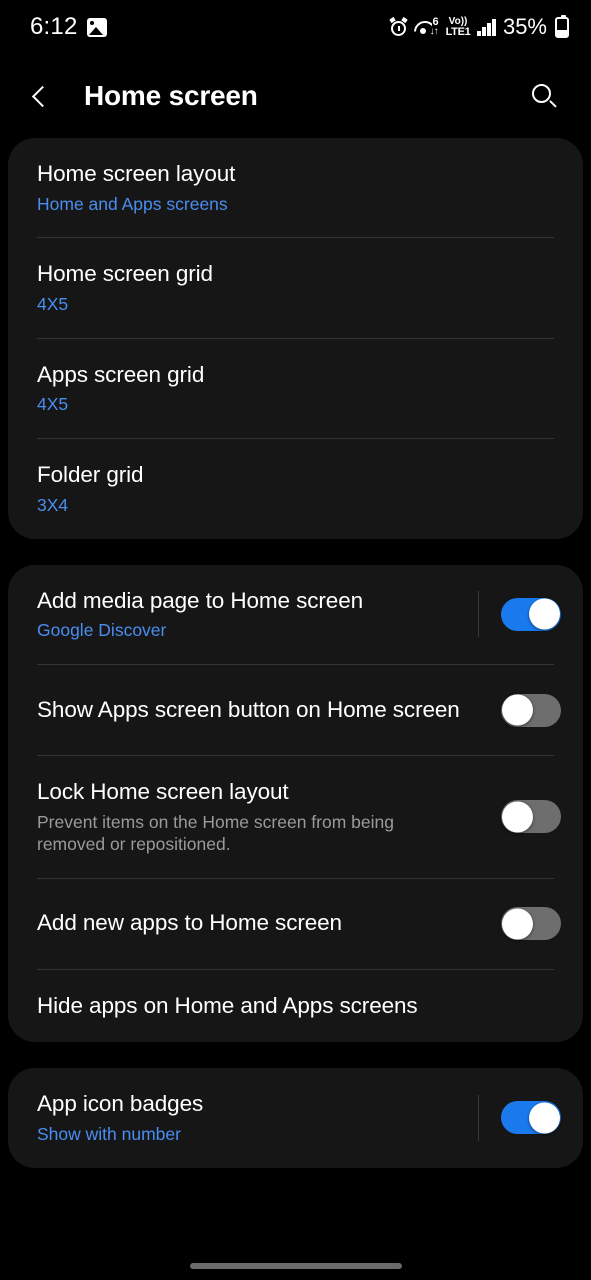  I want to click on volte-icon: Vo)) LTE1, so click(458, 26).